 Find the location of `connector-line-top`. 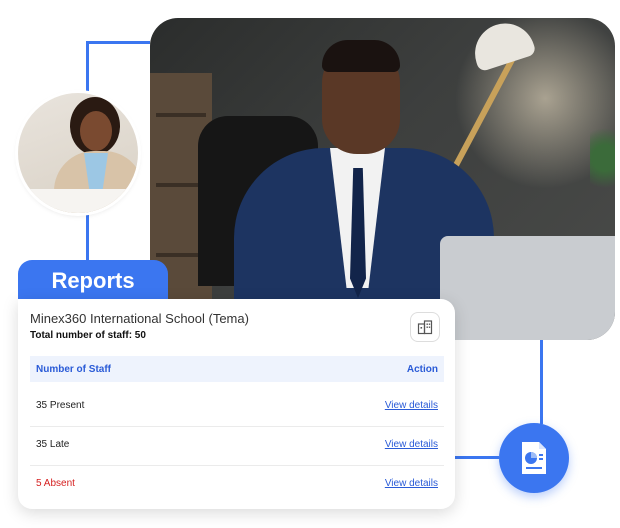

connector-line-top is located at coordinates (118, 42).